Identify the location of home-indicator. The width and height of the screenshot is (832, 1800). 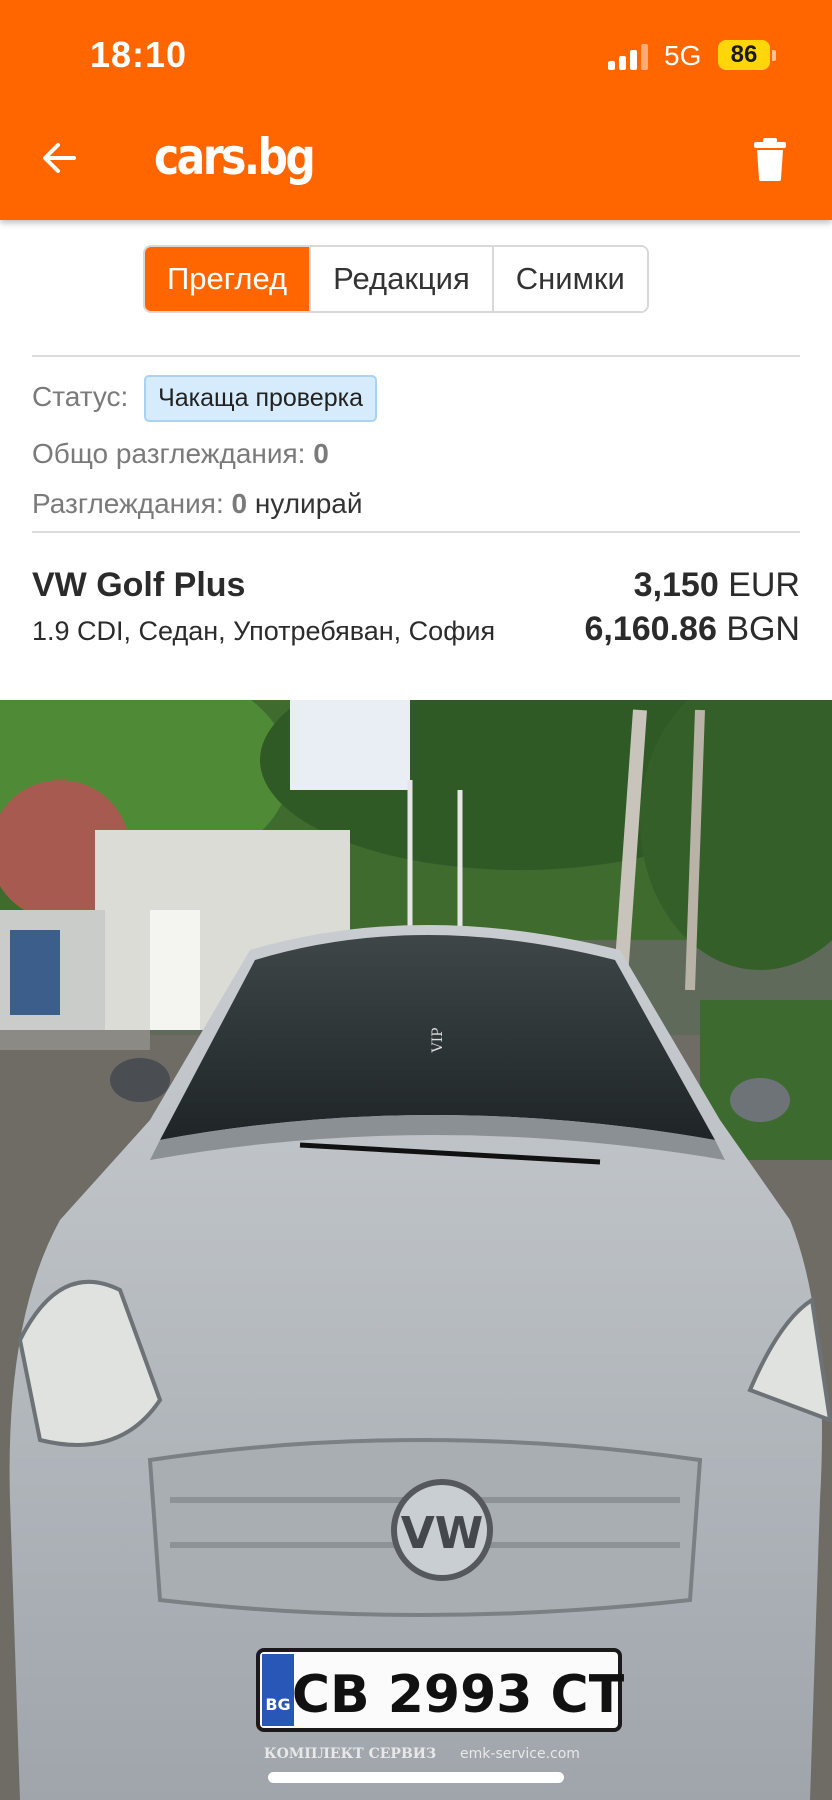
(416, 1777).